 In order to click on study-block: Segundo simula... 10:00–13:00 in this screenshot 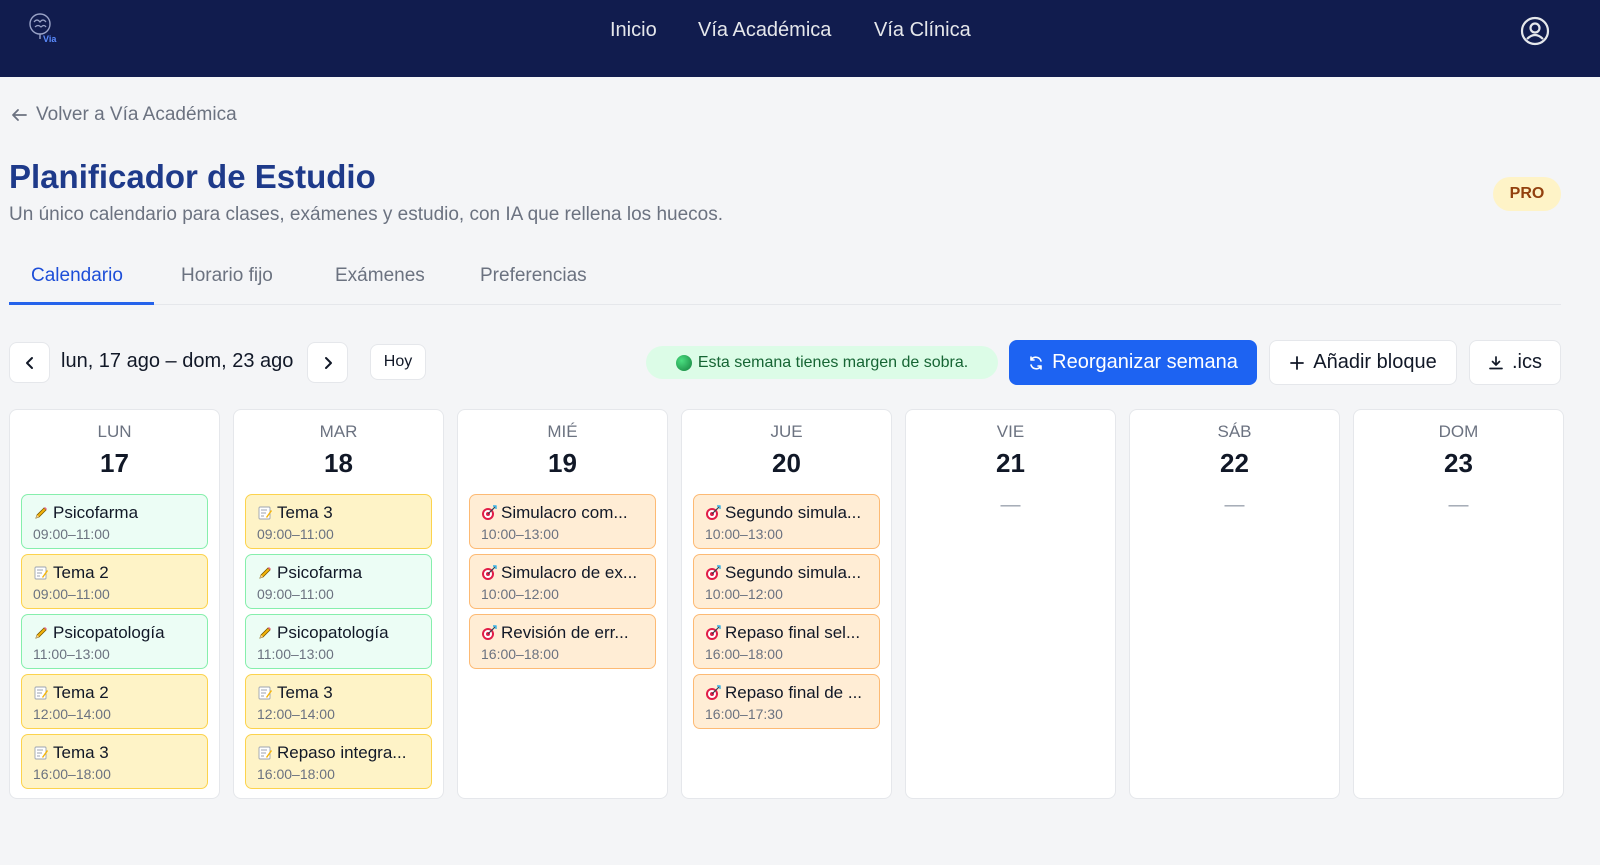, I will do `click(786, 521)`.